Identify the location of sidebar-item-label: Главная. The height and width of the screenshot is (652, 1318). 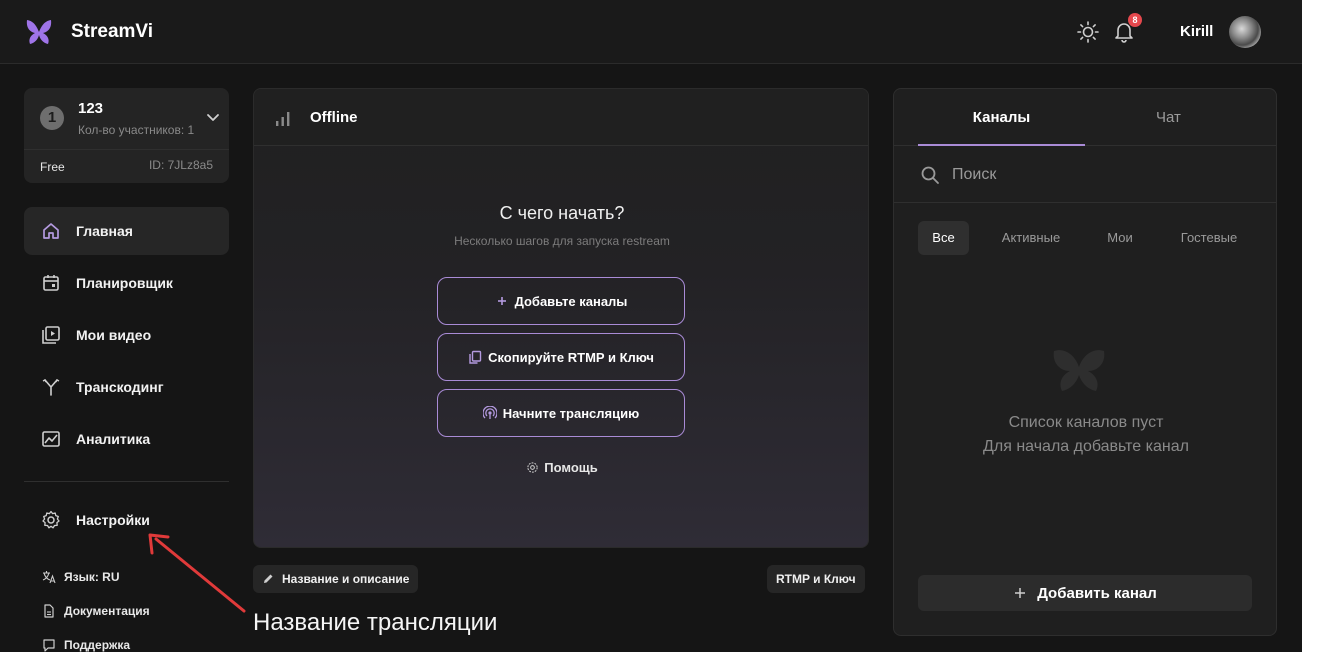
(104, 231).